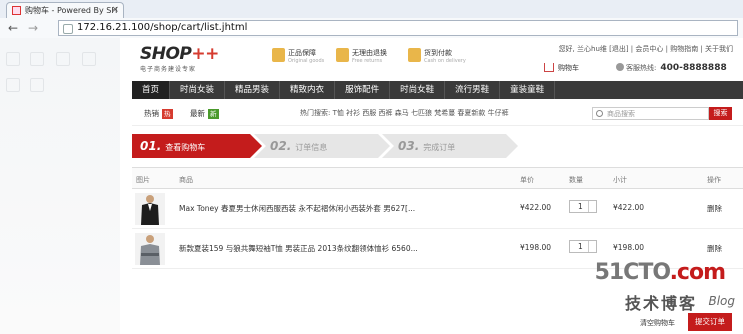 This screenshot has width=743, height=334. I want to click on search-button: 搜索, so click(720, 113).